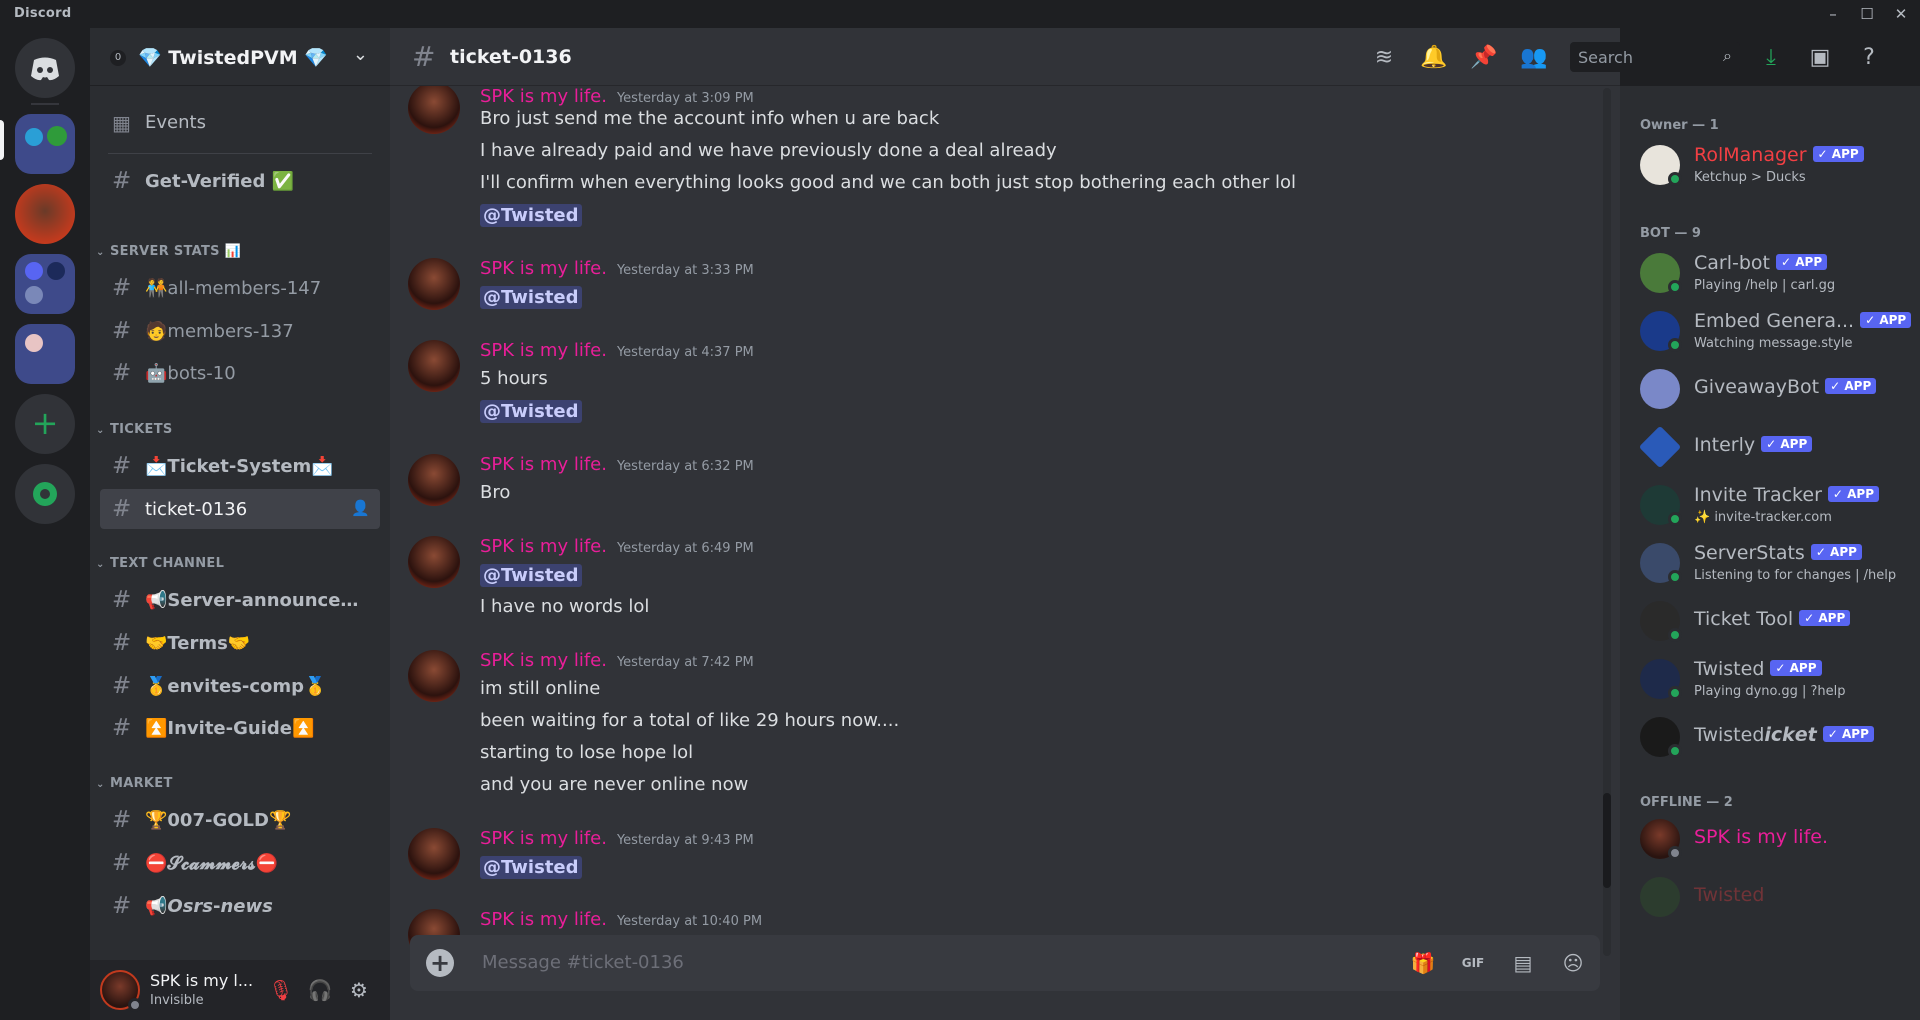 Image resolution: width=1920 pixels, height=1020 pixels. Describe the element at coordinates (240, 686) in the screenshot. I see `channel-envites-comp: # 🥇envites-comp🥇` at that location.